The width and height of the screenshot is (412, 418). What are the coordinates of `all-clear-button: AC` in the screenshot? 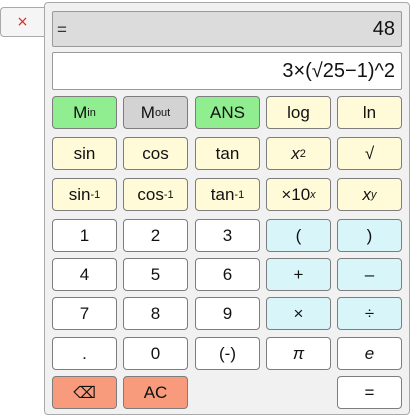 It's located at (155, 392).